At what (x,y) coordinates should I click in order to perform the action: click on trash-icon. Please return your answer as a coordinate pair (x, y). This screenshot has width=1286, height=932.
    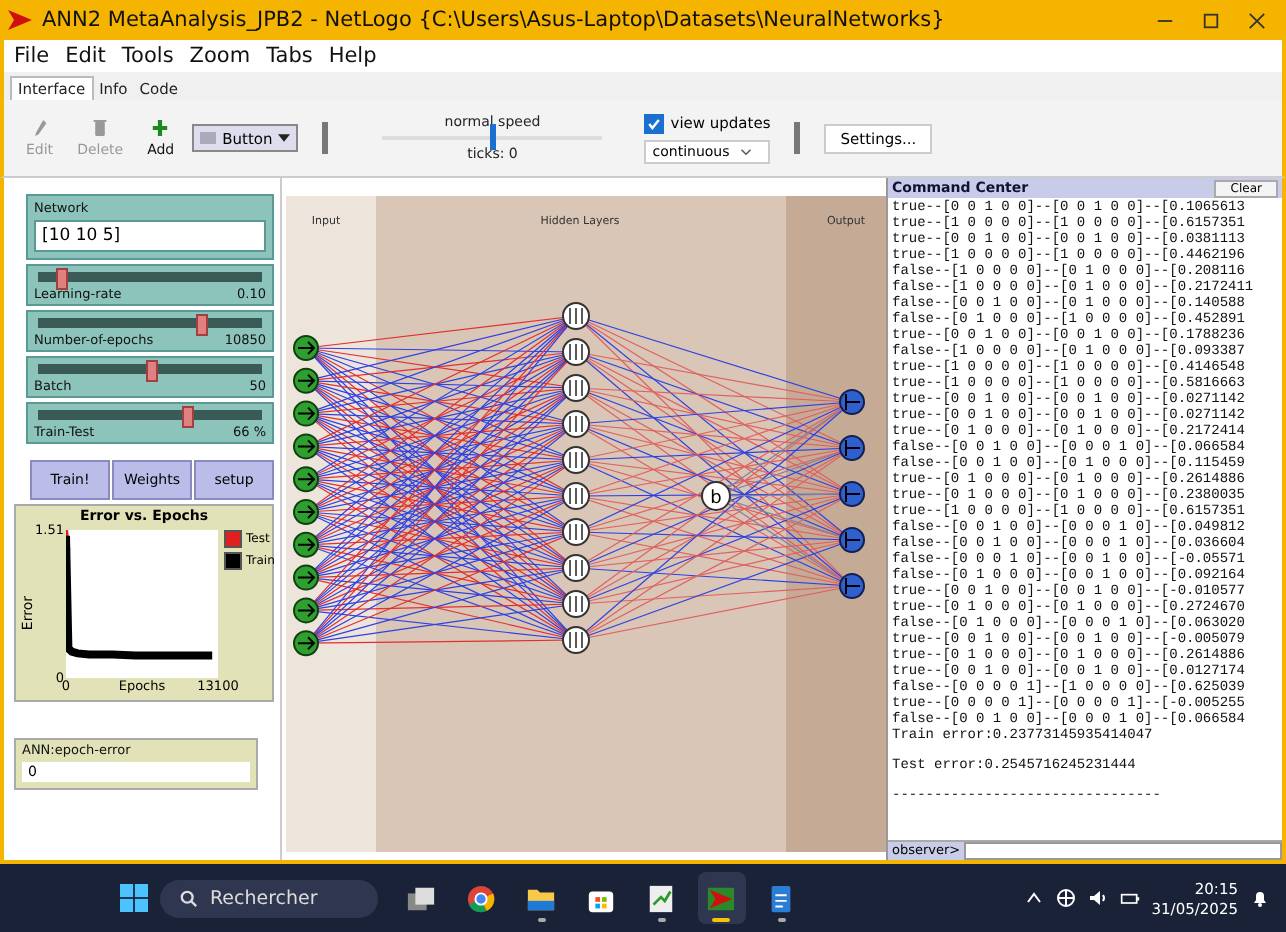
    Looking at the image, I should click on (100, 128).